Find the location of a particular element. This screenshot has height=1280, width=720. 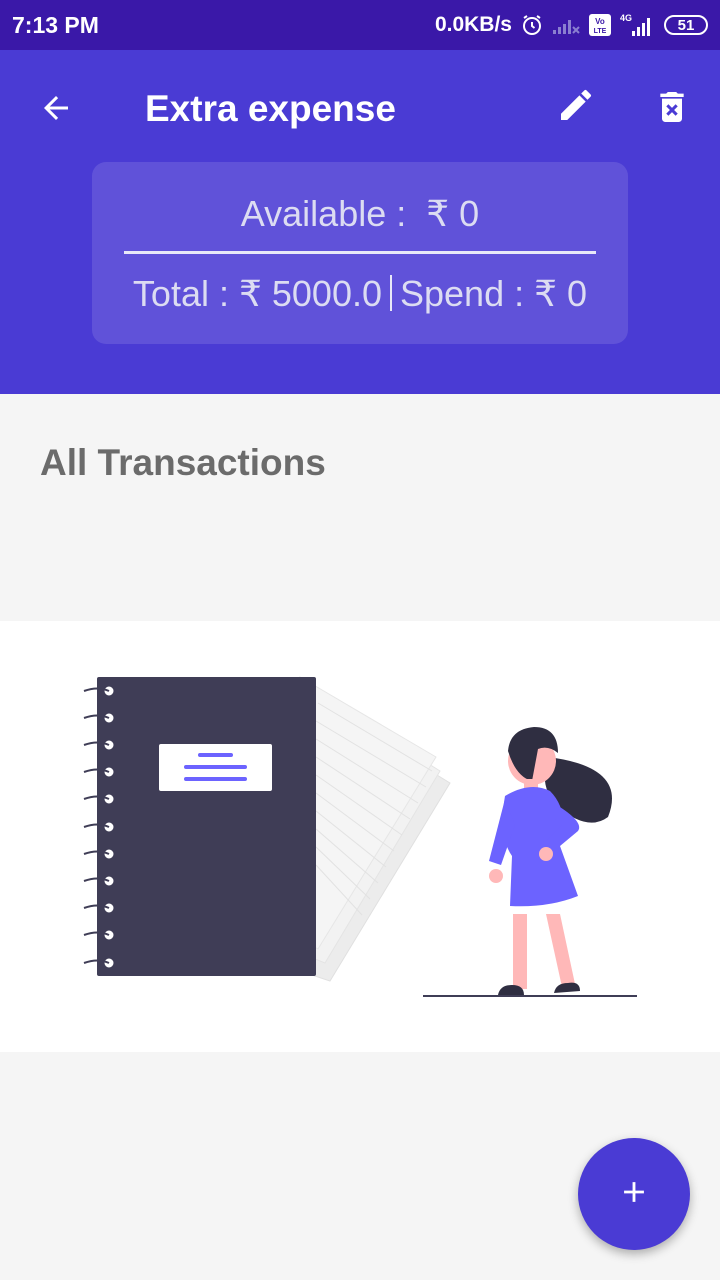

battery-level: 51 is located at coordinates (686, 25).